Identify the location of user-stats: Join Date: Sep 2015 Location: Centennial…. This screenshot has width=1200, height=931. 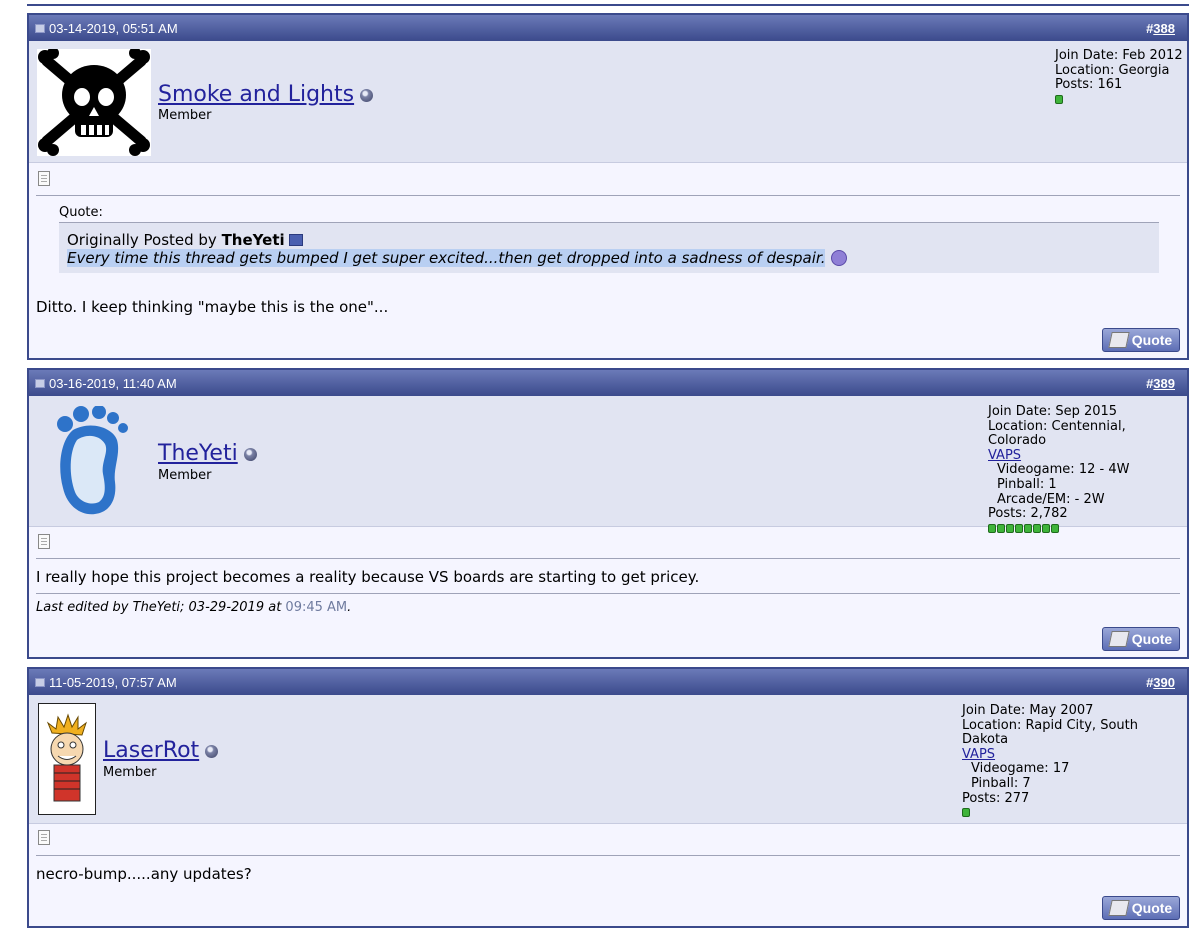
(1087, 468).